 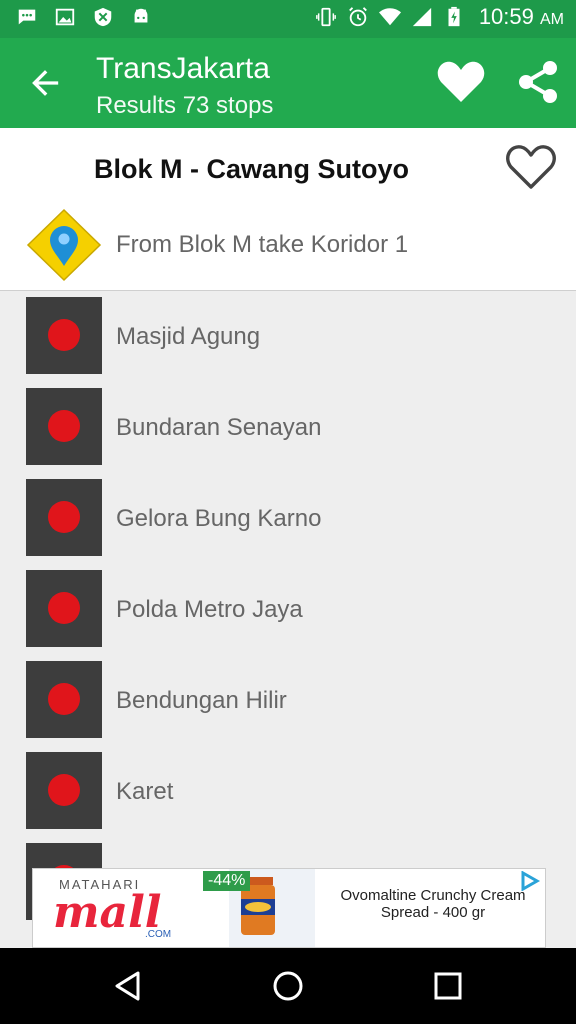 What do you see at coordinates (45, 83) in the screenshot?
I see `arrow-left-icon` at bounding box center [45, 83].